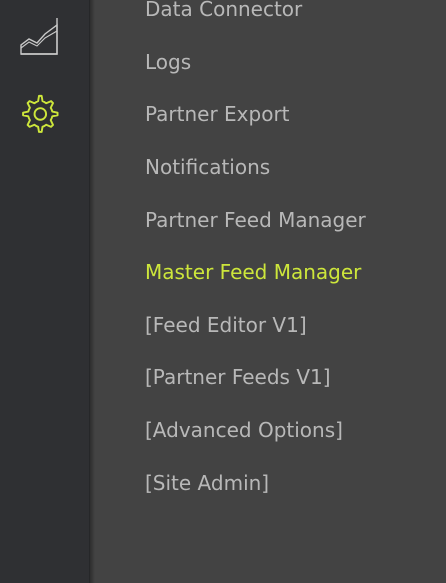 The height and width of the screenshot is (583, 446). I want to click on rail-item-analytics, so click(39, 36).